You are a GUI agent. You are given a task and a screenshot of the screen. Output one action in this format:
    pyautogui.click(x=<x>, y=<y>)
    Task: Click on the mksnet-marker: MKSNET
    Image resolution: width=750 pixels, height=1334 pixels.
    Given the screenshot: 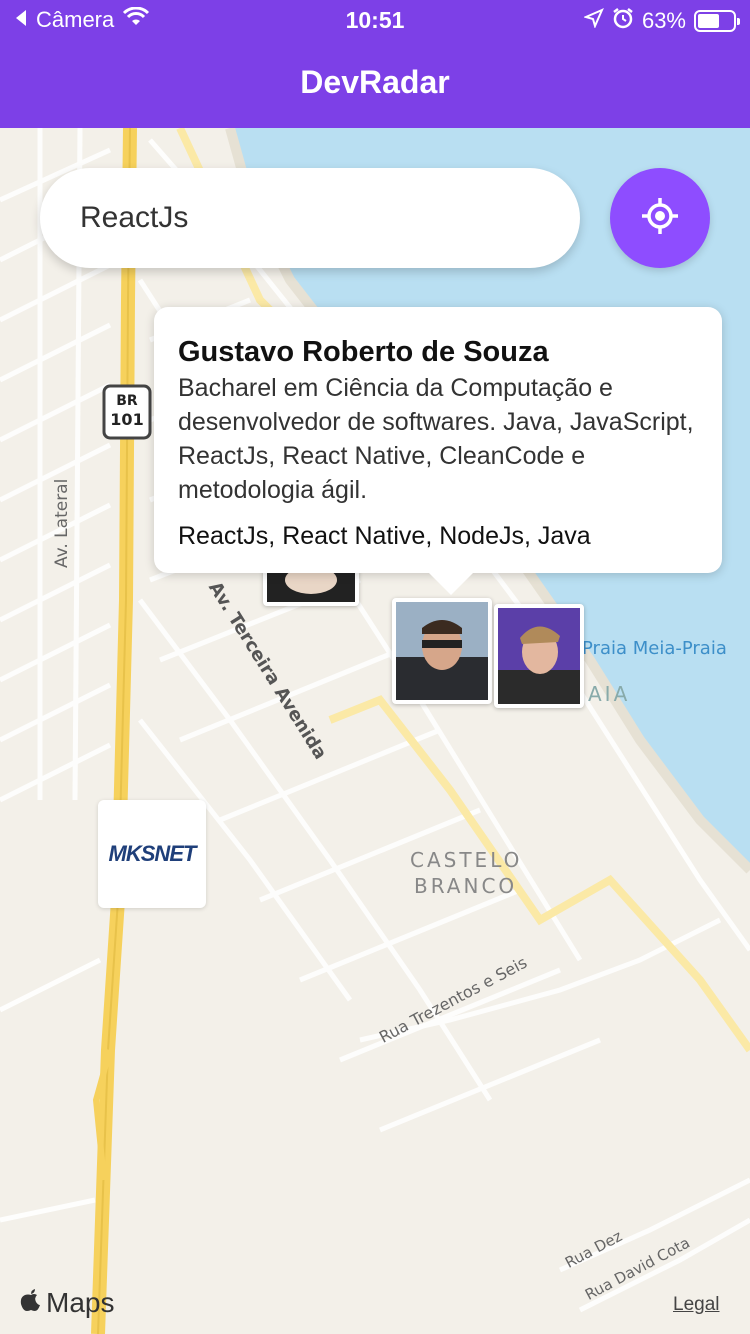 What is the action you would take?
    pyautogui.click(x=152, y=854)
    